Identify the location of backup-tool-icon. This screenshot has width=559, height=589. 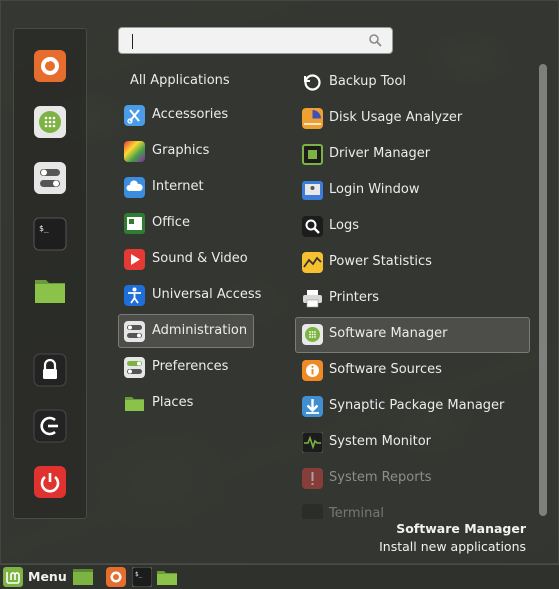
(312, 82).